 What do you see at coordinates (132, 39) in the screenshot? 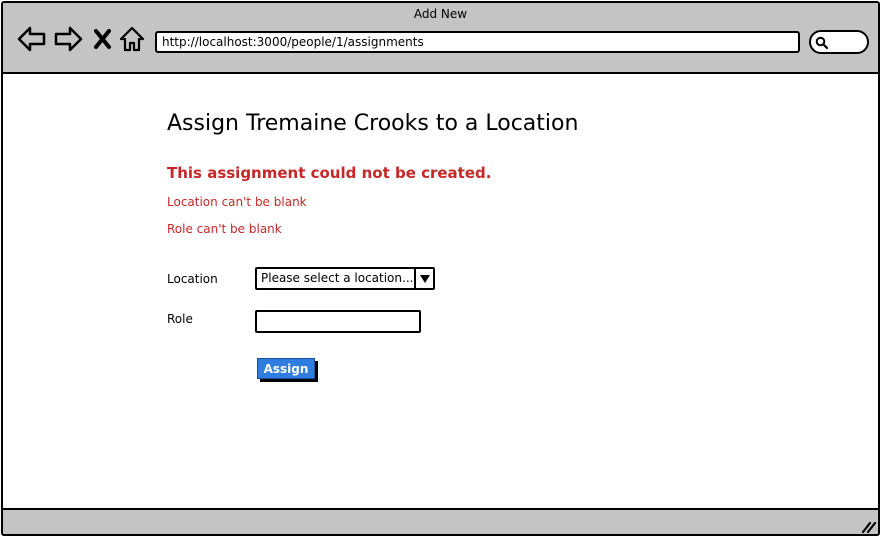
I see `home-icon` at bounding box center [132, 39].